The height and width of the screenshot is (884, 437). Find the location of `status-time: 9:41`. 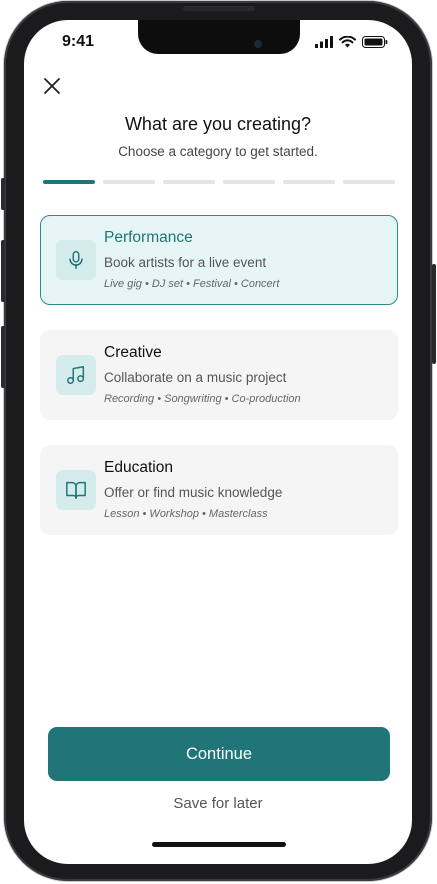

status-time: 9:41 is located at coordinates (78, 41).